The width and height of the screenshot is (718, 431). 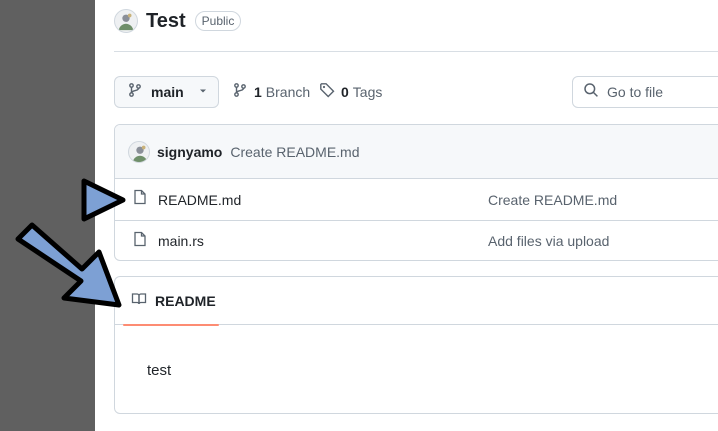 I want to click on go-to-file-input, so click(x=662, y=92).